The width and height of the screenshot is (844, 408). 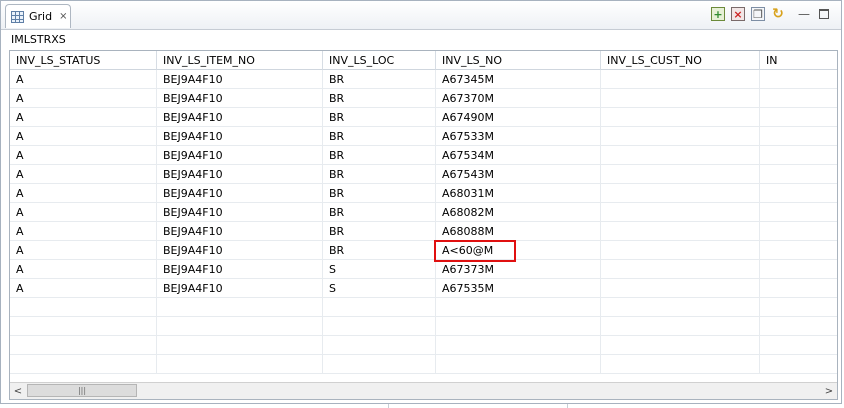 What do you see at coordinates (518, 117) in the screenshot?
I see `grid-cell: A67490M` at bounding box center [518, 117].